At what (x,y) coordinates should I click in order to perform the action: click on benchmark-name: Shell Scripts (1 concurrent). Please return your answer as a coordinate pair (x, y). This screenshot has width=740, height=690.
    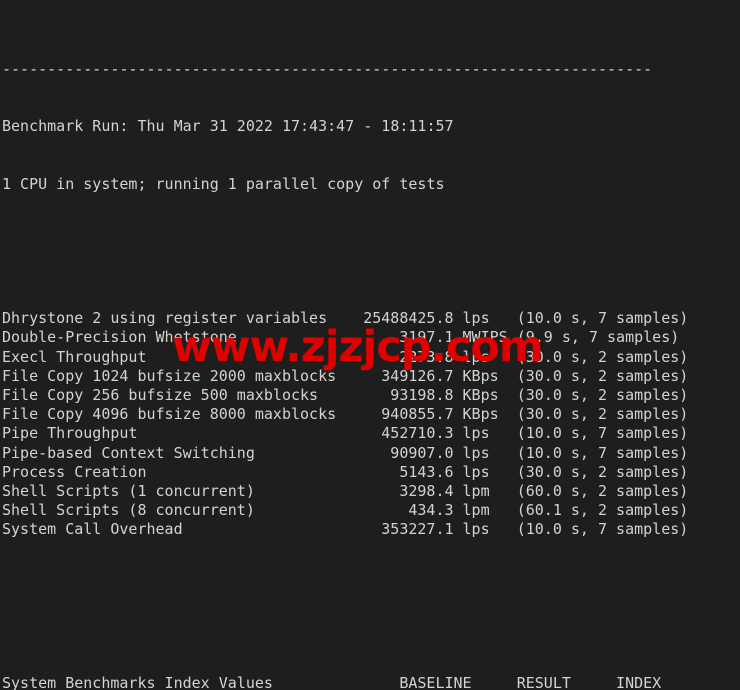
    Looking at the image, I should click on (128, 490).